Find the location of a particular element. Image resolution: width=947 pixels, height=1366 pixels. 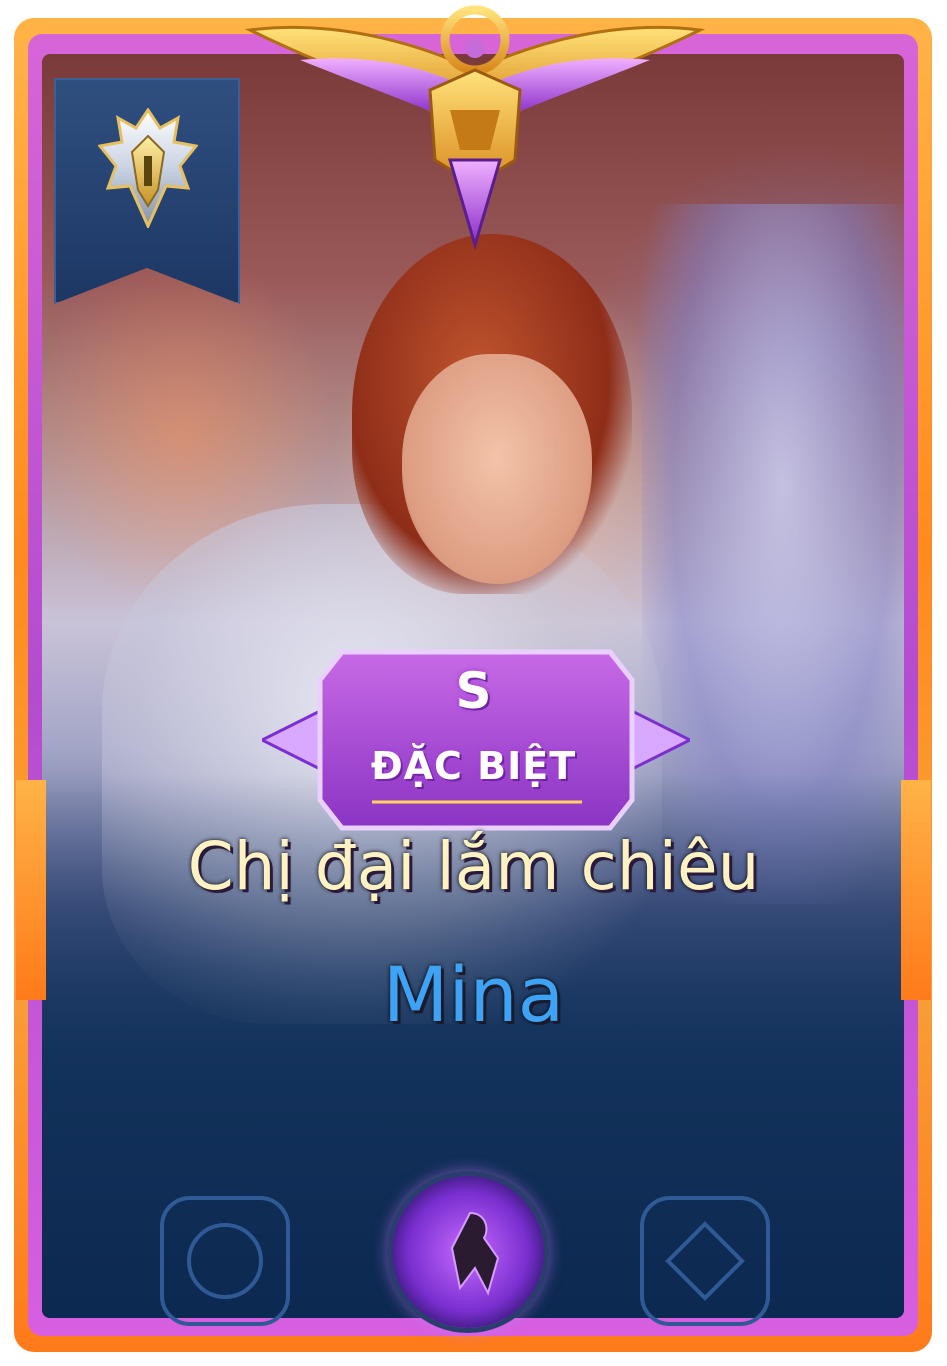

skin-name: Chị đại lắm chiêu is located at coordinates (473, 866).